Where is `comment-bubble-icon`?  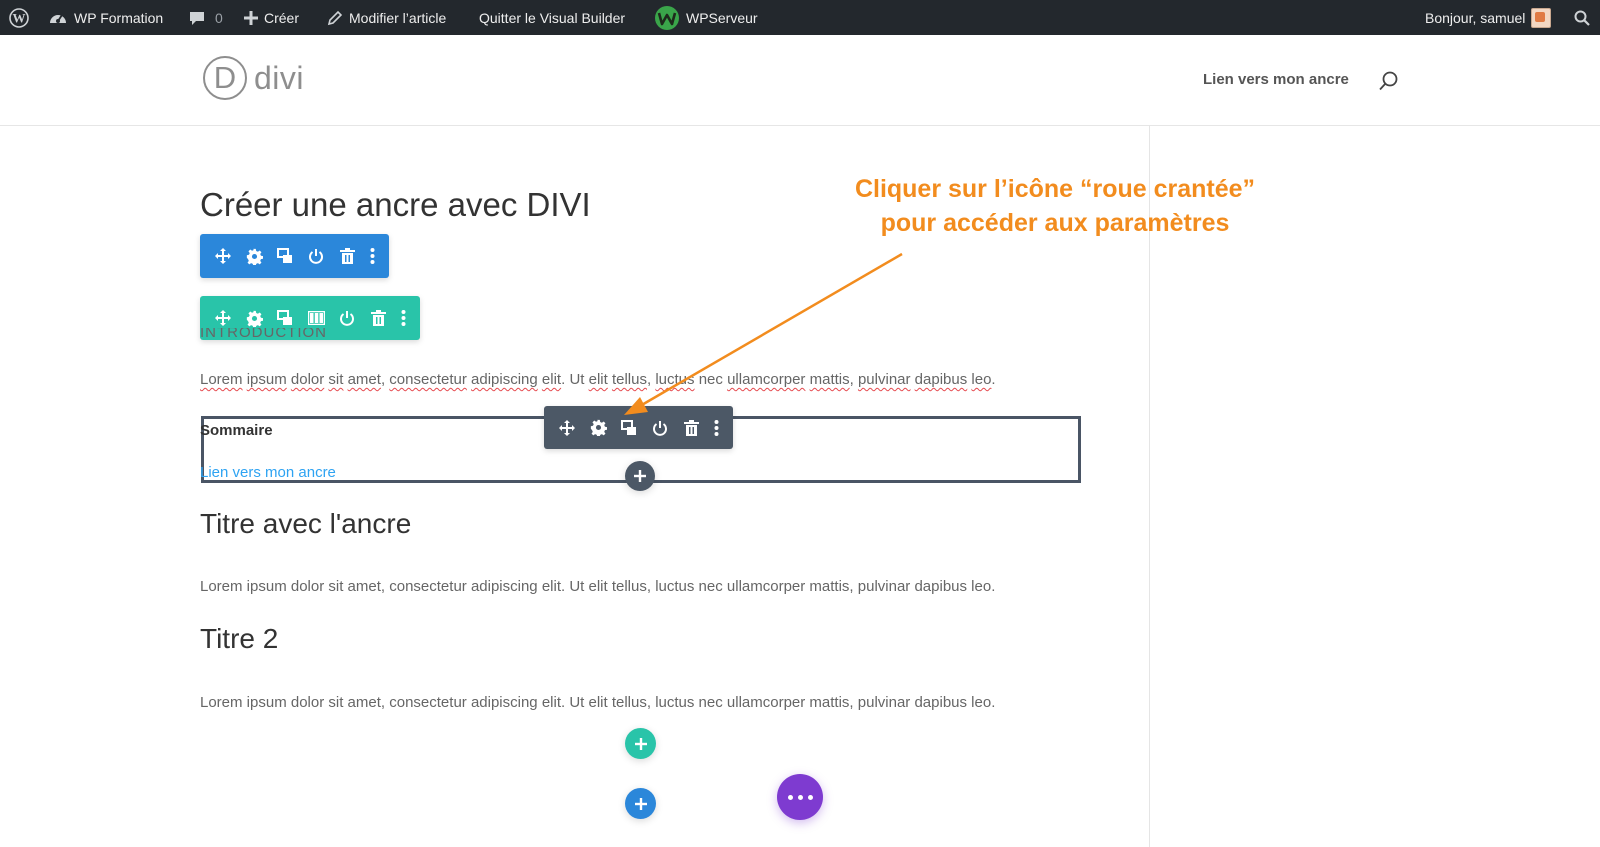 comment-bubble-icon is located at coordinates (197, 18).